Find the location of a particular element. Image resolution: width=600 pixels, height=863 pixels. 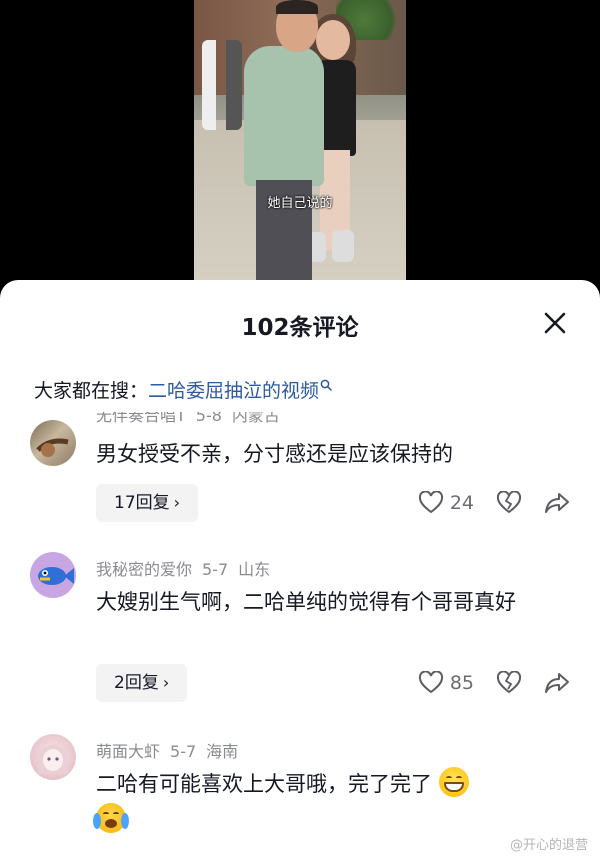

video-subtitle: 她自己说的 is located at coordinates (300, 203).